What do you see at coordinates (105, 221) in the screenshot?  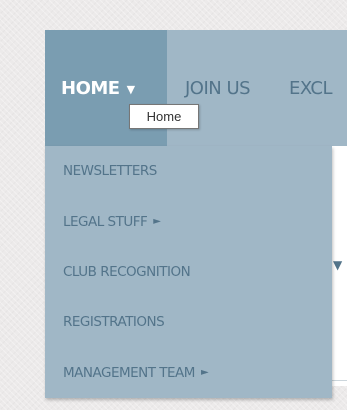 I see `dropdown-item-label: LEGAL STUFF` at bounding box center [105, 221].